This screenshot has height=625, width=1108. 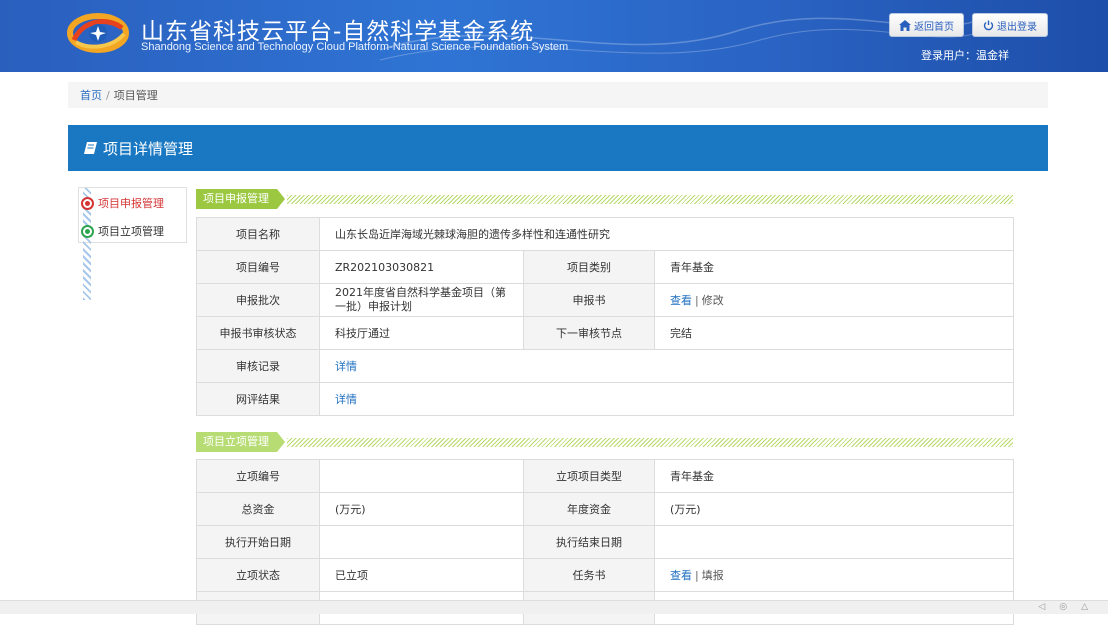 I want to click on status-bar-icons: ◁◎△, so click(x=1070, y=607).